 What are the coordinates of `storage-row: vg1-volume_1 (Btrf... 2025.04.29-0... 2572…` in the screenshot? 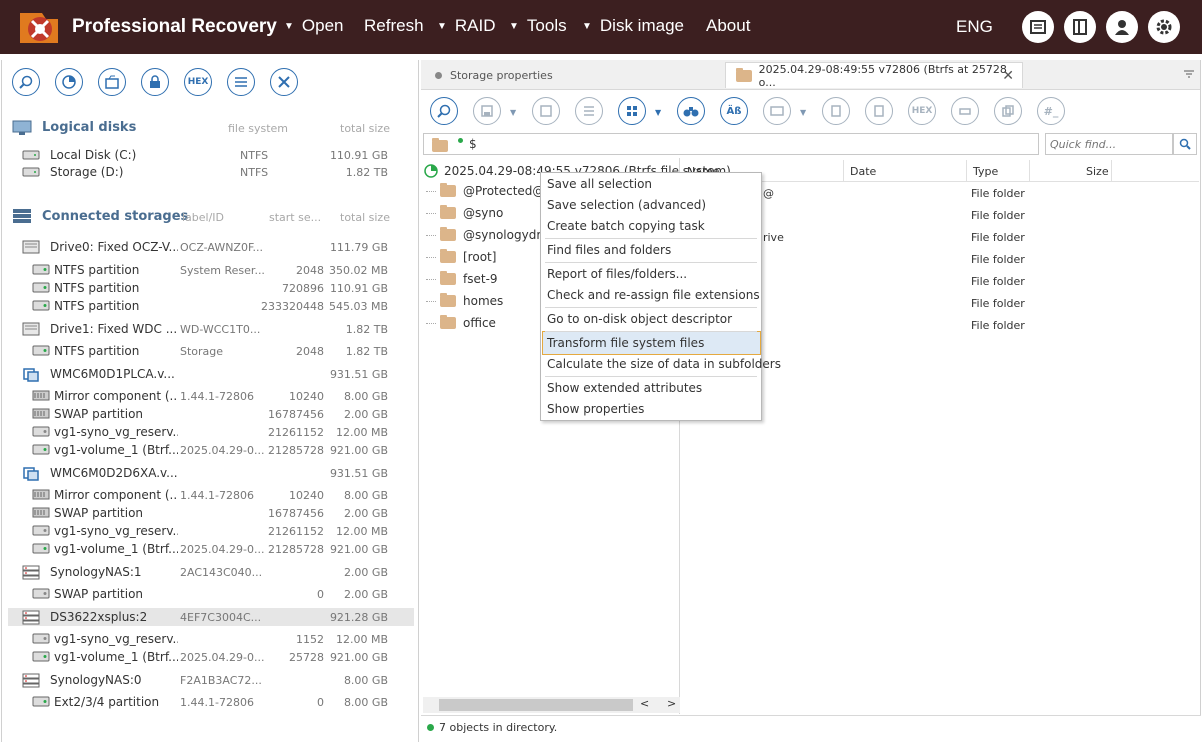 It's located at (211, 657).